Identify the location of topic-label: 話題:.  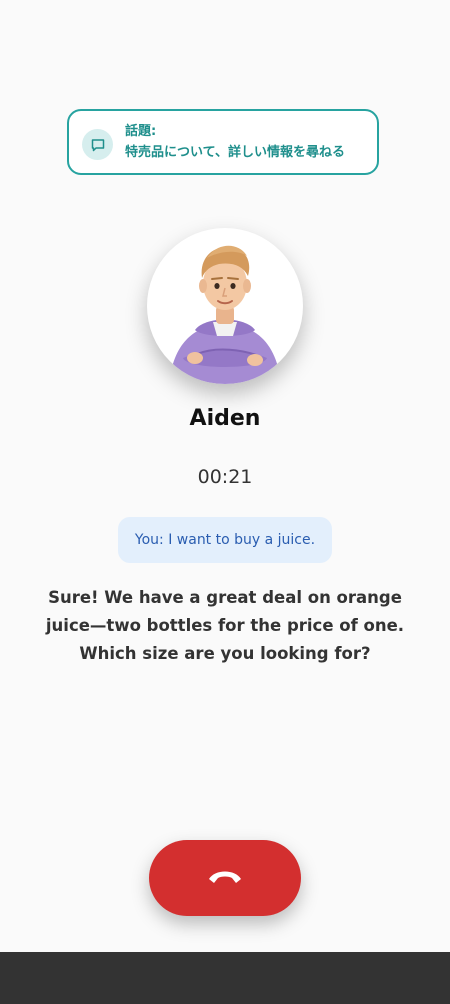
(141, 131).